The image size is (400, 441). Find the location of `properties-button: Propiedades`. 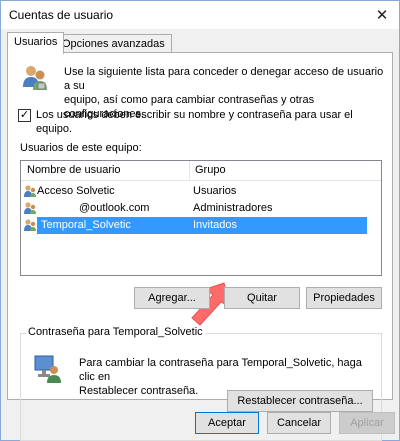

properties-button: Propiedades is located at coordinates (344, 298).